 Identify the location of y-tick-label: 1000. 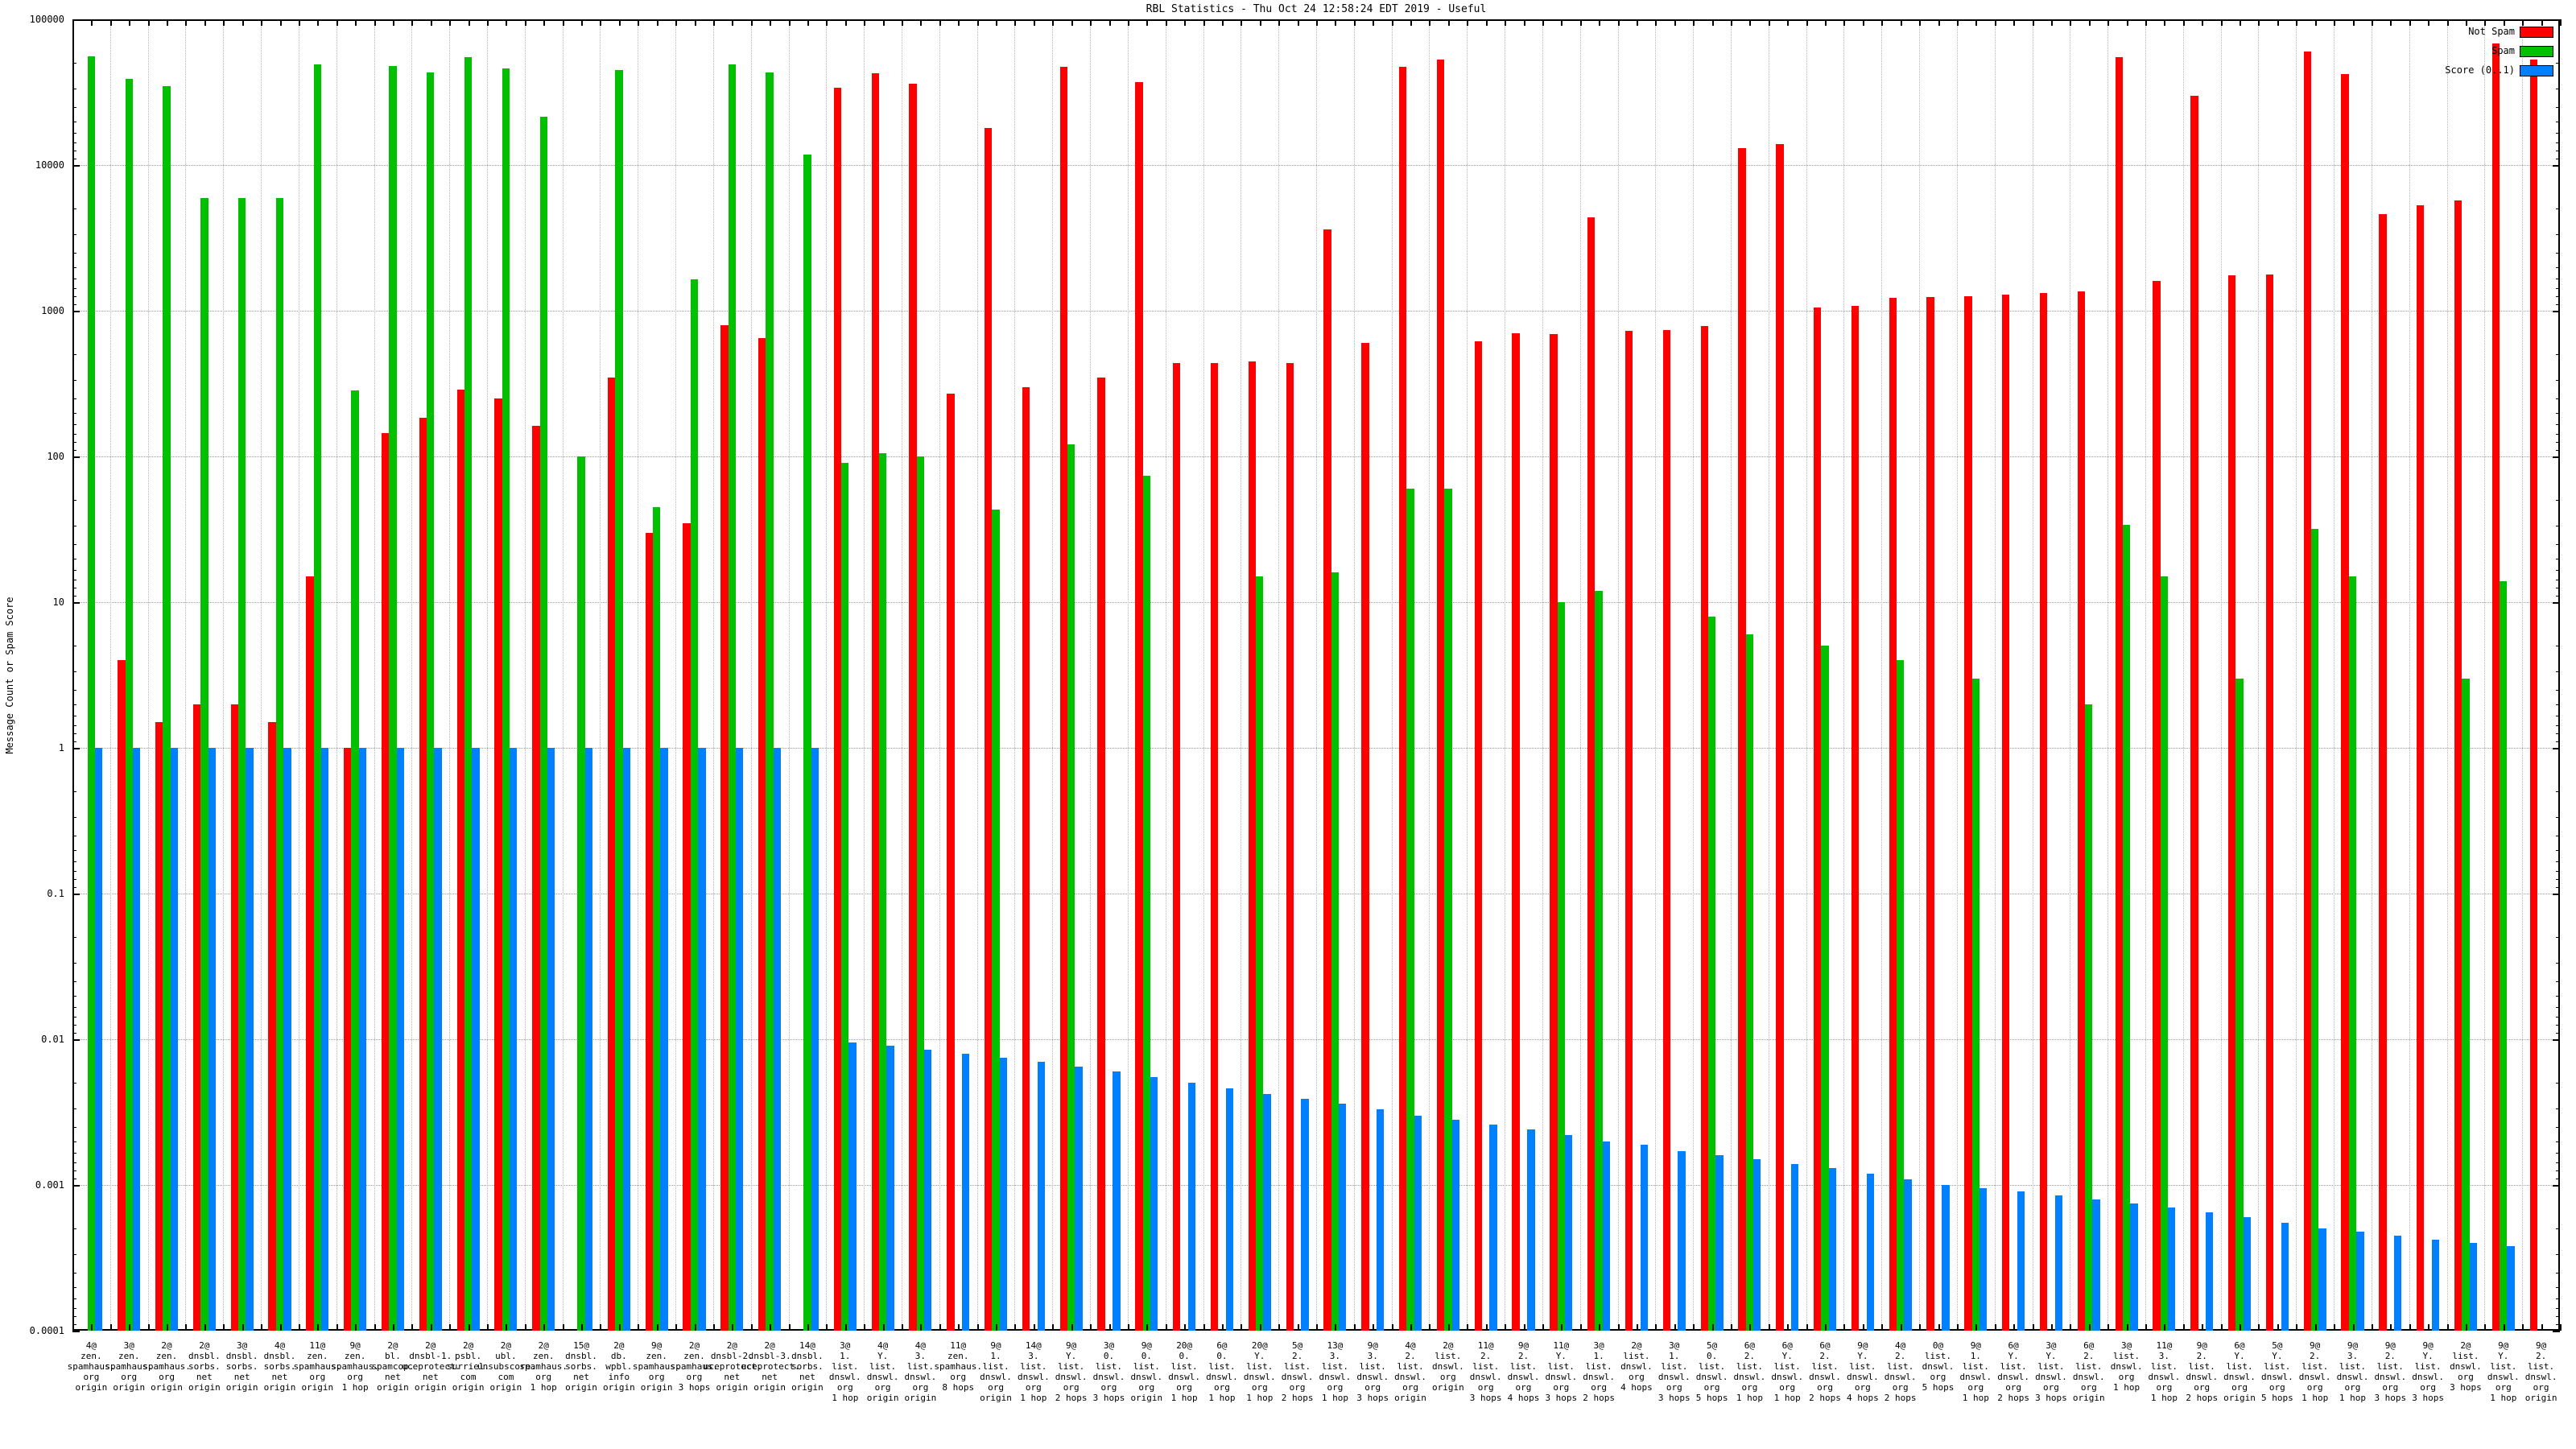
(53, 310).